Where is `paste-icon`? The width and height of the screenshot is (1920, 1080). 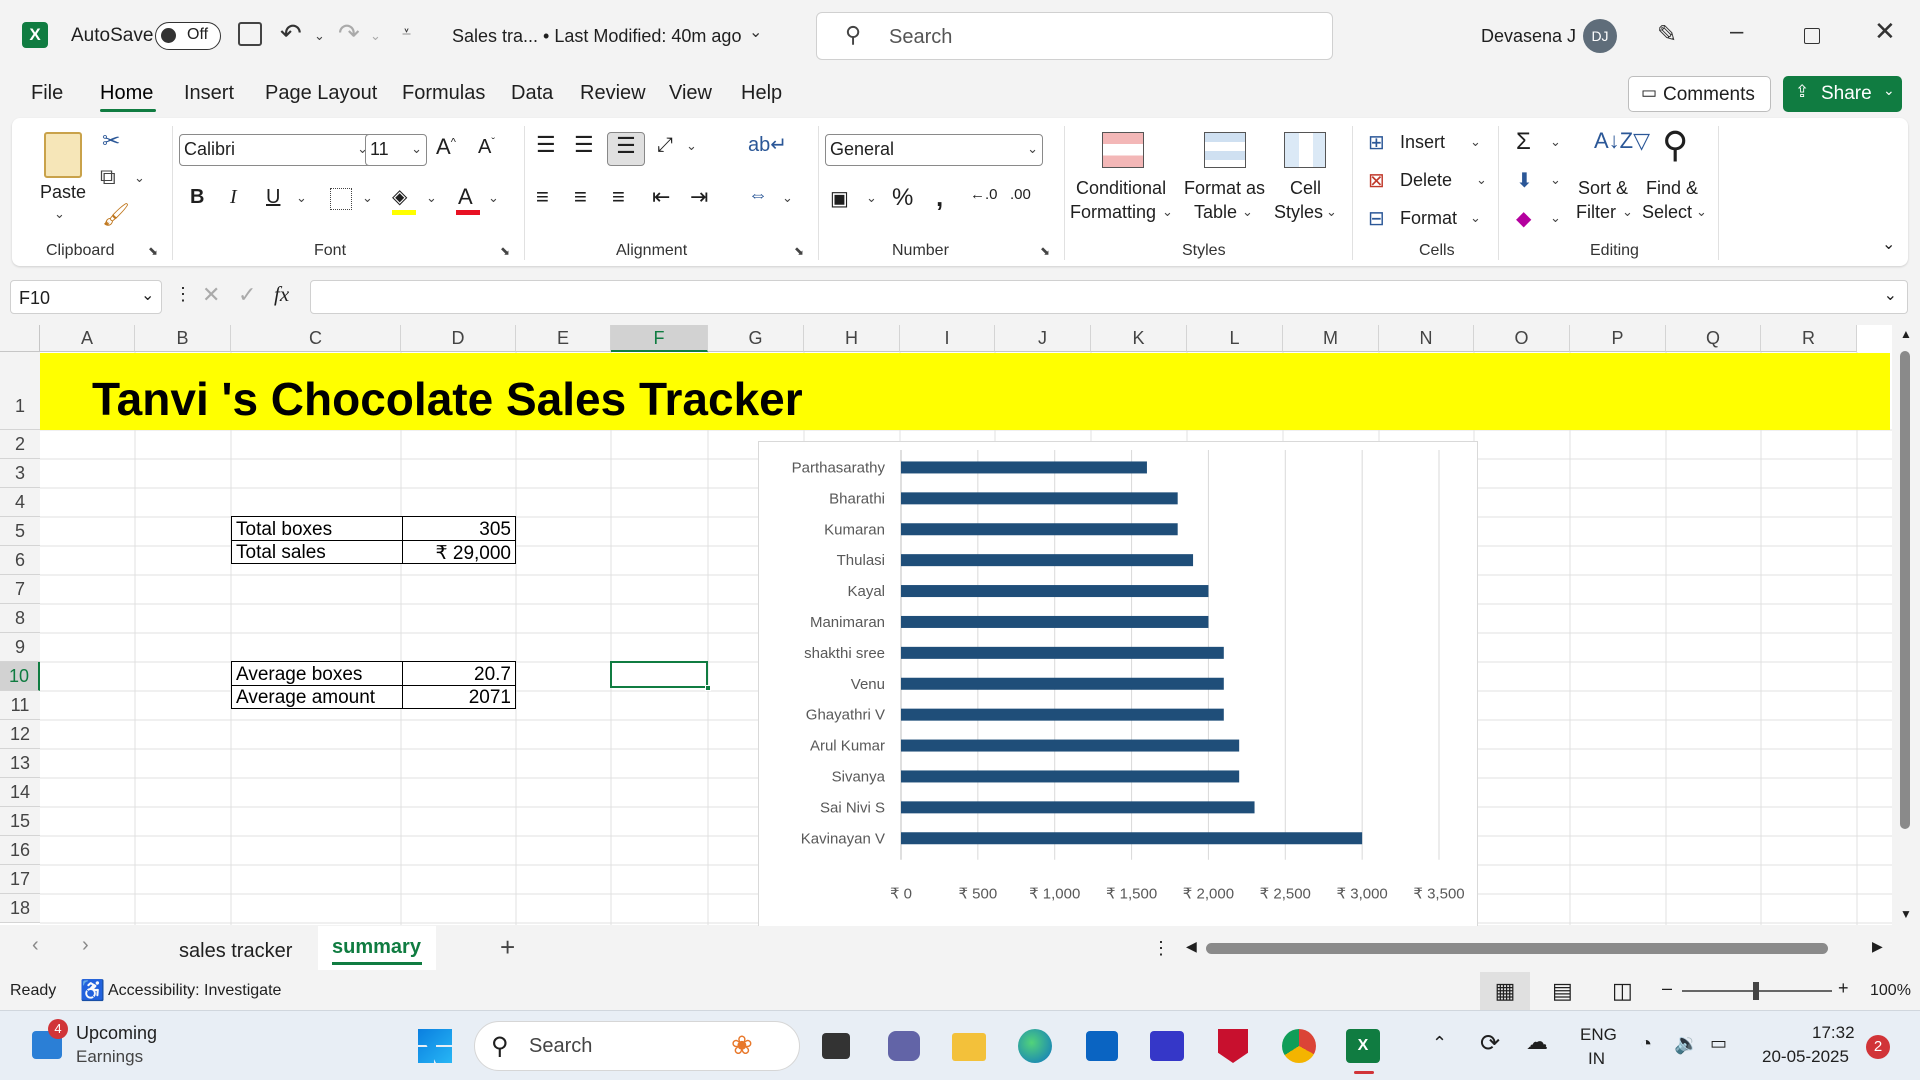 paste-icon is located at coordinates (63, 155).